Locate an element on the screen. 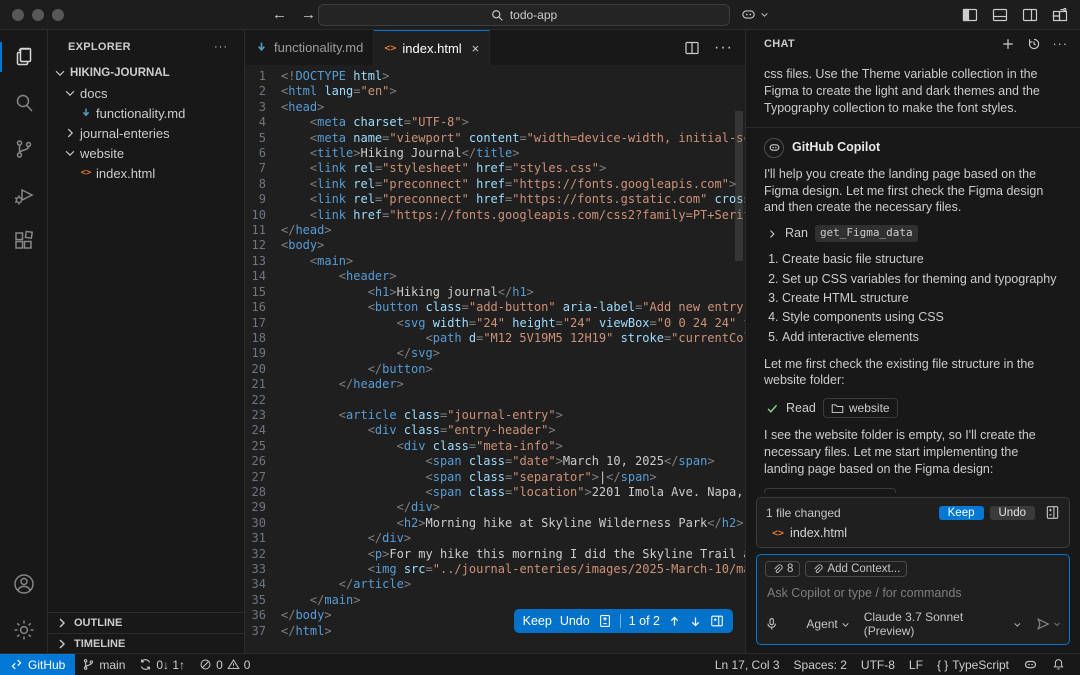 The image size is (1080, 675). toggle-panel-icon is located at coordinates (1000, 15).